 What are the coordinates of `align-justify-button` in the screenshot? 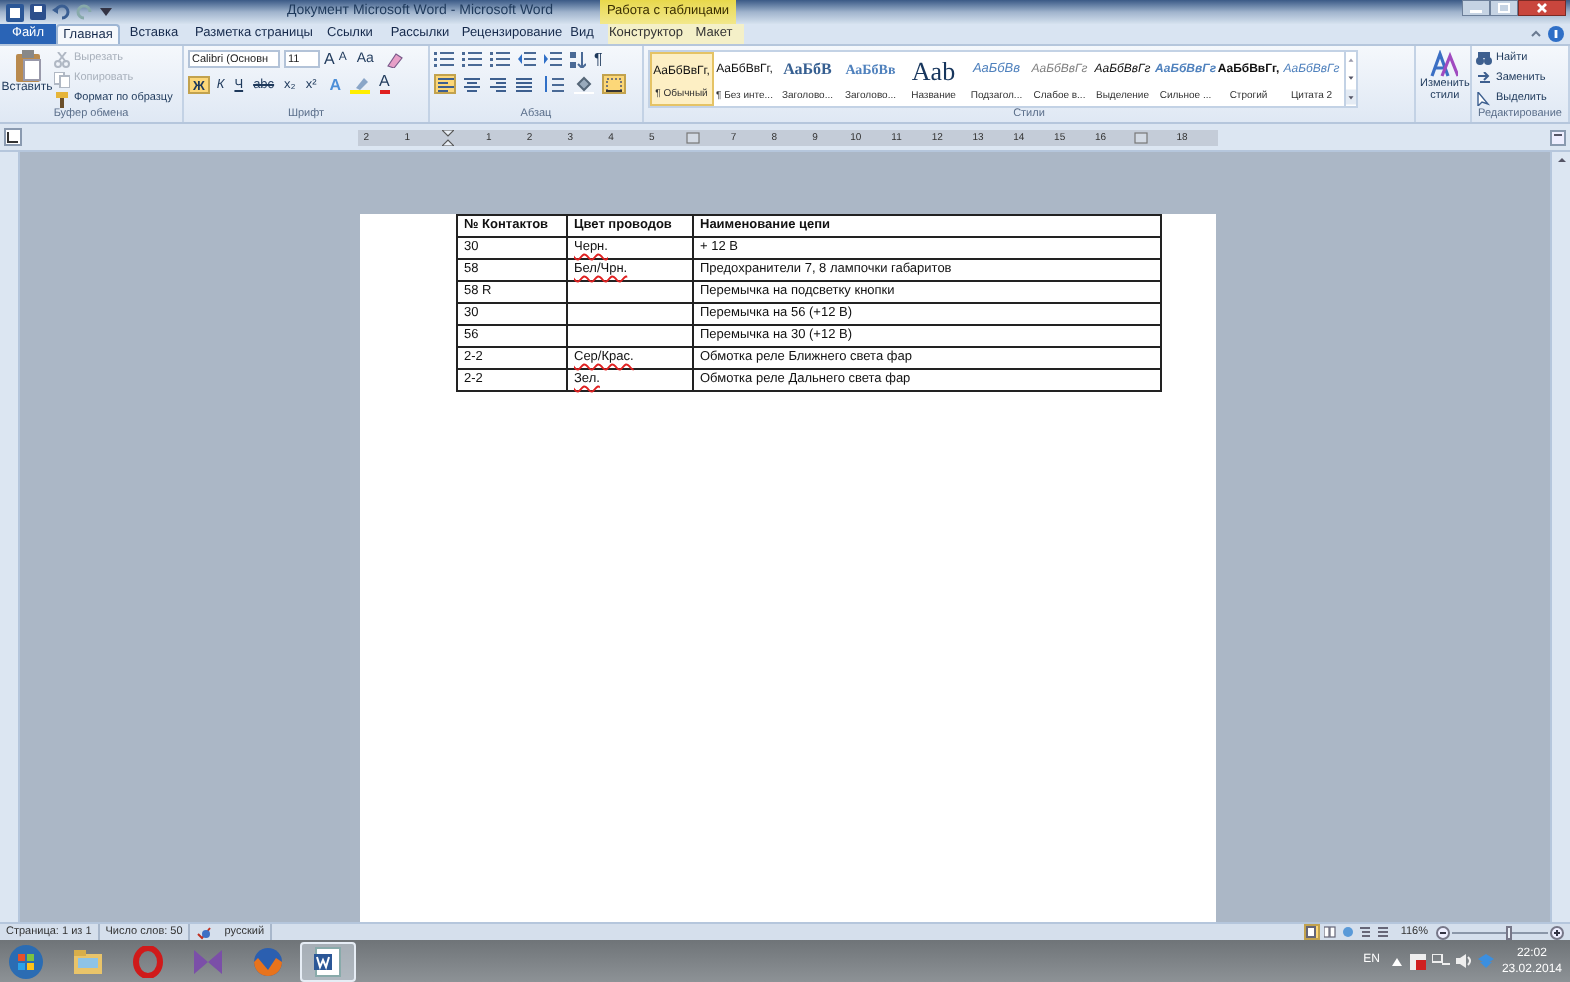 It's located at (523, 84).